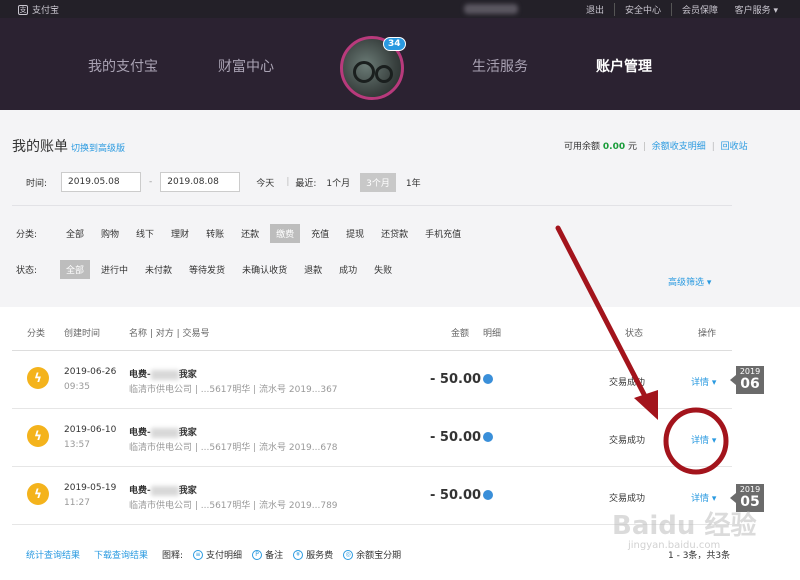  What do you see at coordinates (46, 11) in the screenshot?
I see `brand-name: 支付宝` at bounding box center [46, 11].